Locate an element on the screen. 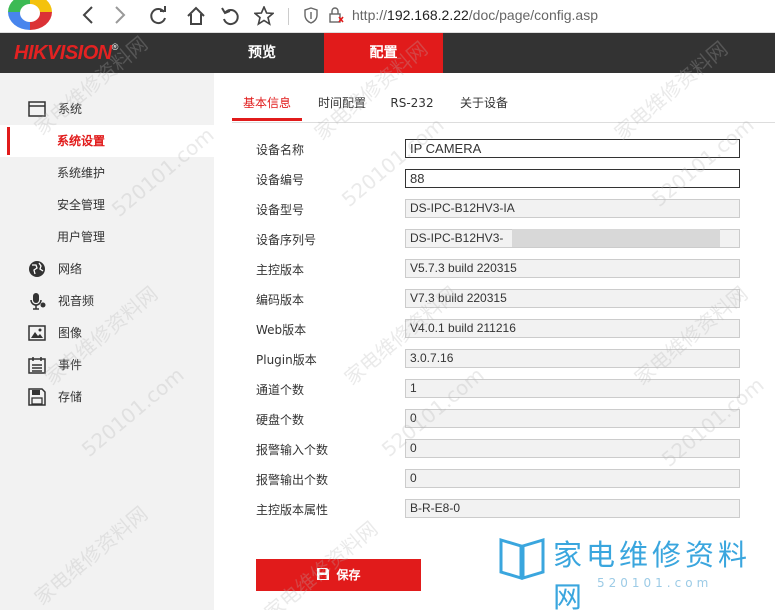 The image size is (775, 610). url-path: /doc/page/config.asp is located at coordinates (533, 15).